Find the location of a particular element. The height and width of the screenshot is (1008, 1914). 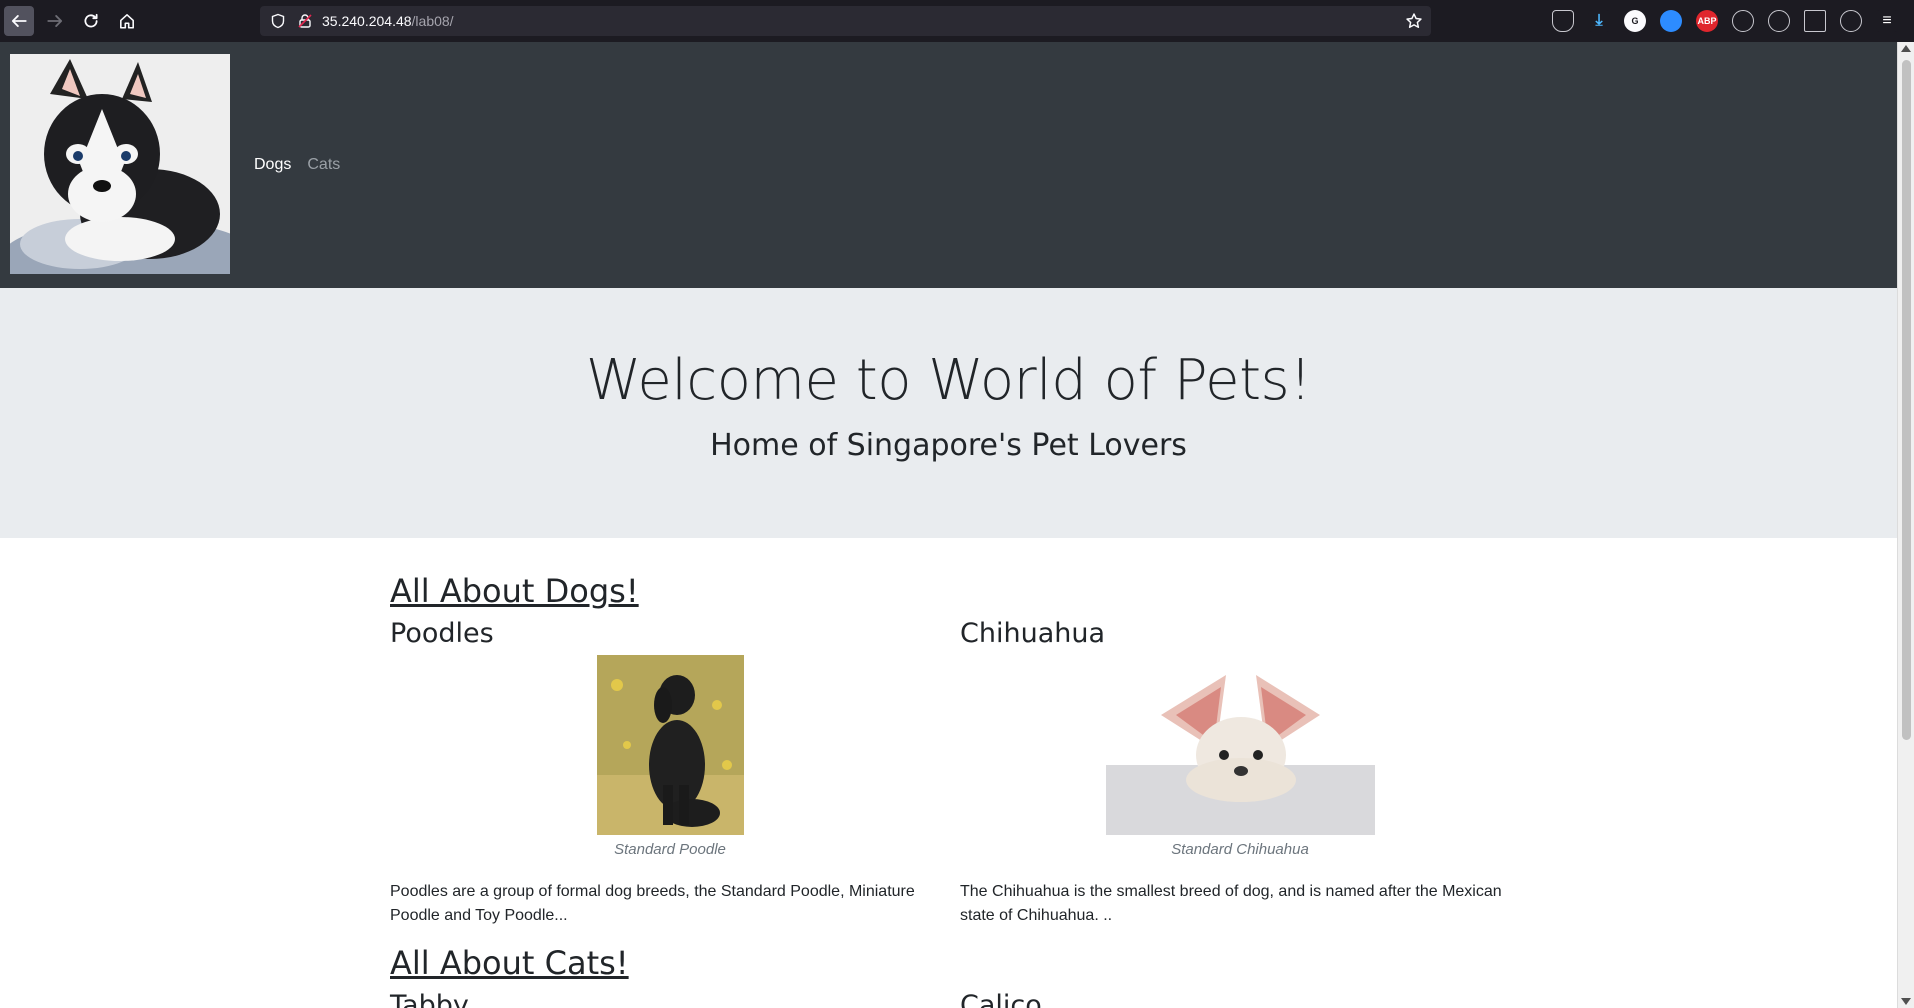

poodles-title: Poodles is located at coordinates (442, 633).